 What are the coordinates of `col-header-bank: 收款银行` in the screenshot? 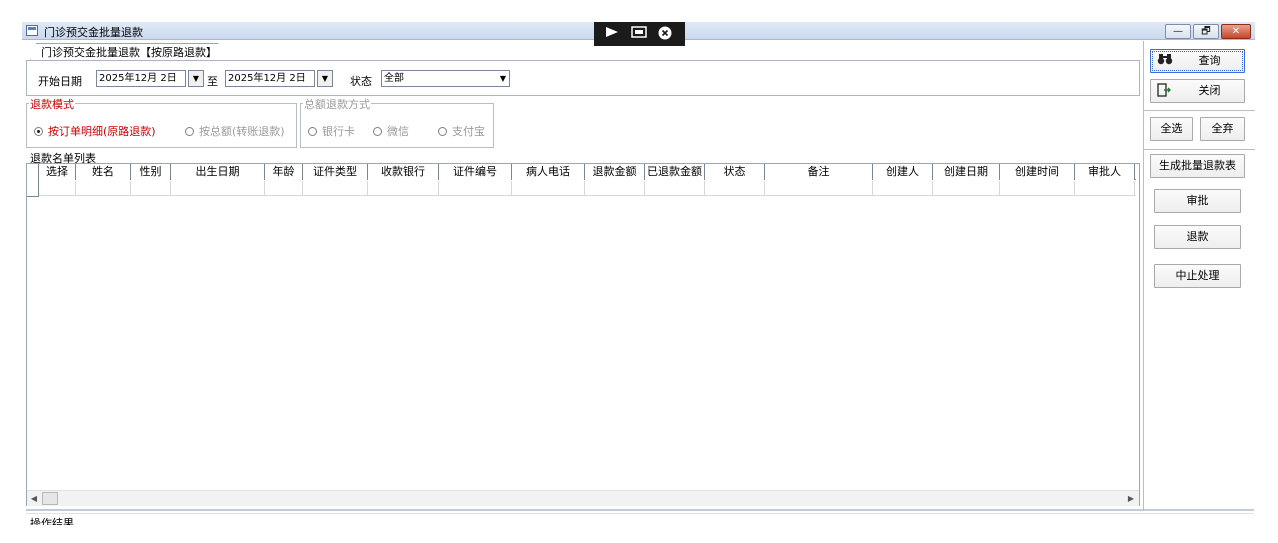 It's located at (403, 172).